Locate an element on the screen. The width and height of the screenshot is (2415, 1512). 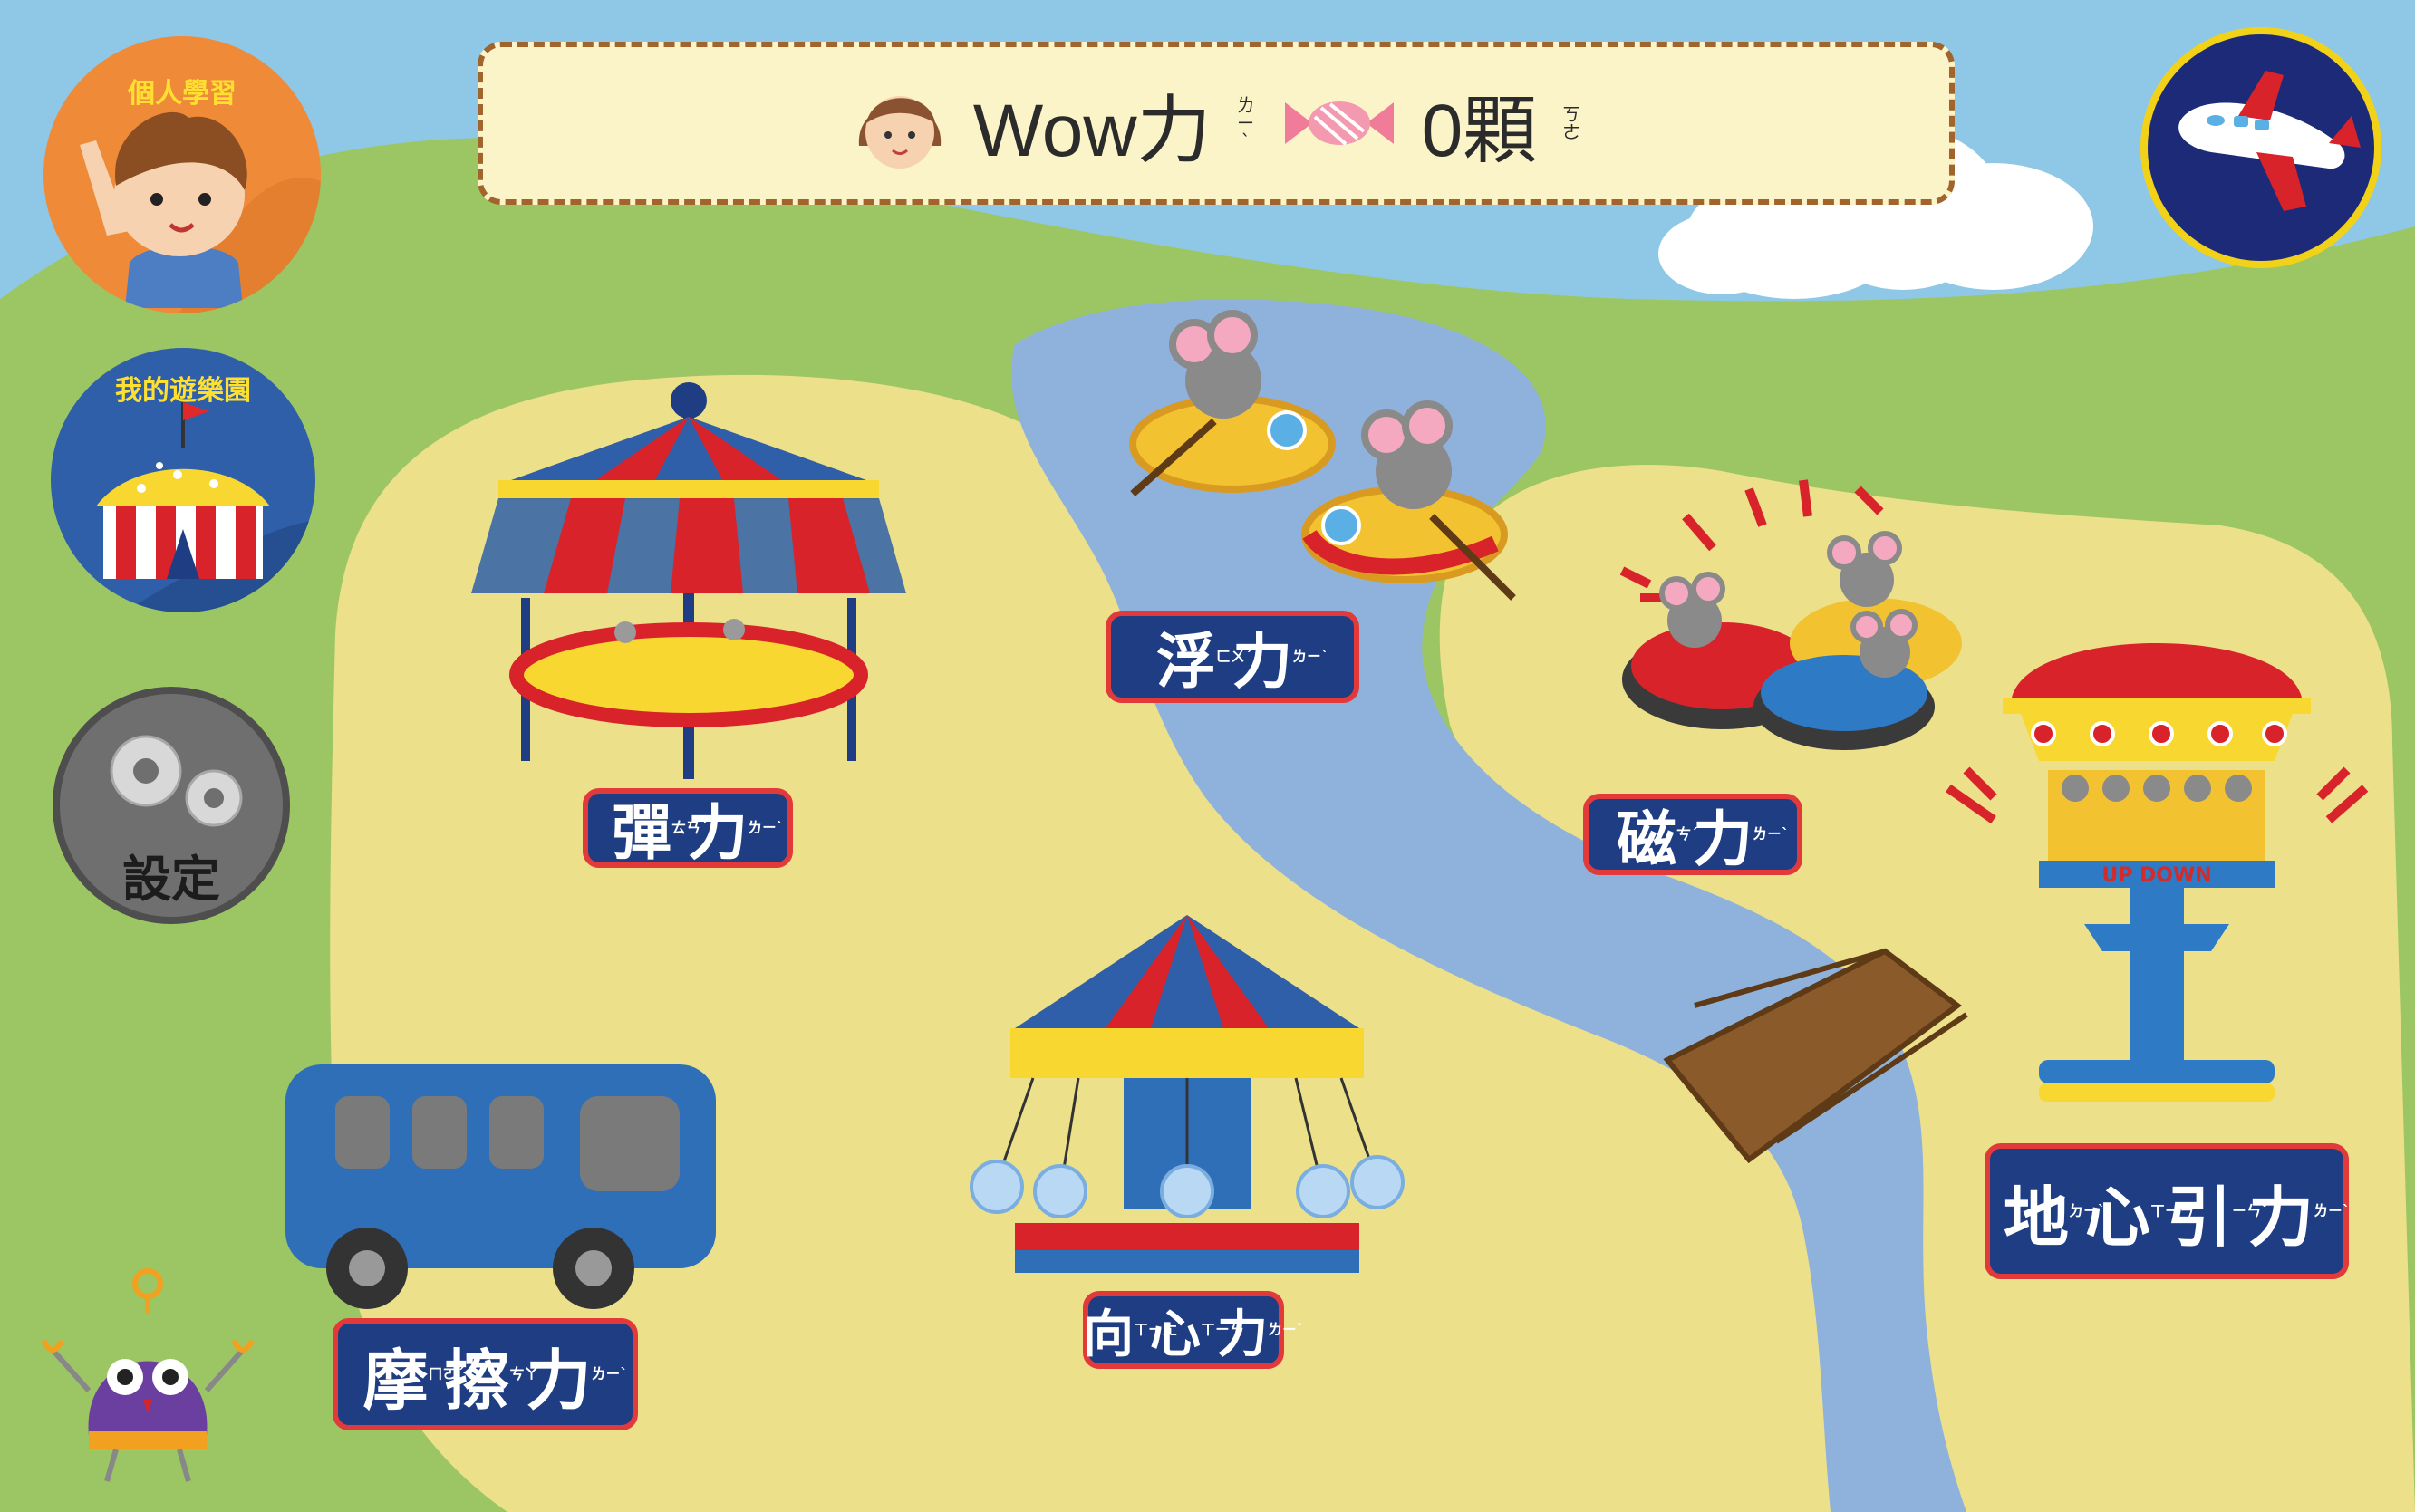
candy-icon is located at coordinates (1339, 123).